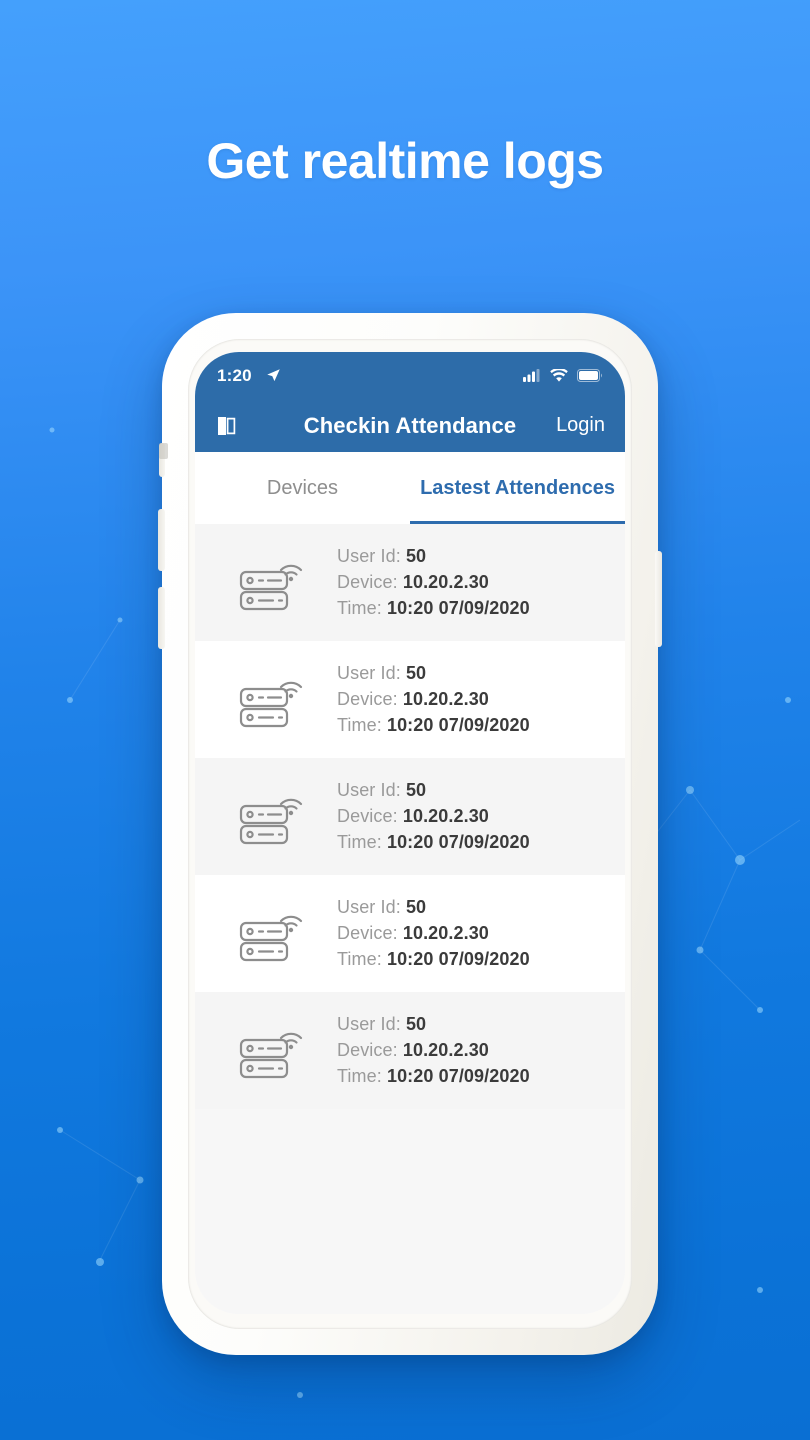  I want to click on status-bar-time: 1:20, so click(234, 375).